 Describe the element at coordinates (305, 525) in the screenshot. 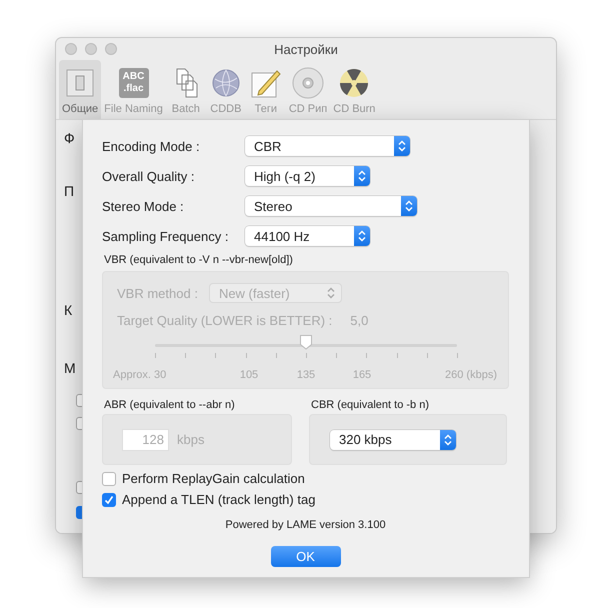

I see `version-note: Powered by LAME version 3.100` at that location.